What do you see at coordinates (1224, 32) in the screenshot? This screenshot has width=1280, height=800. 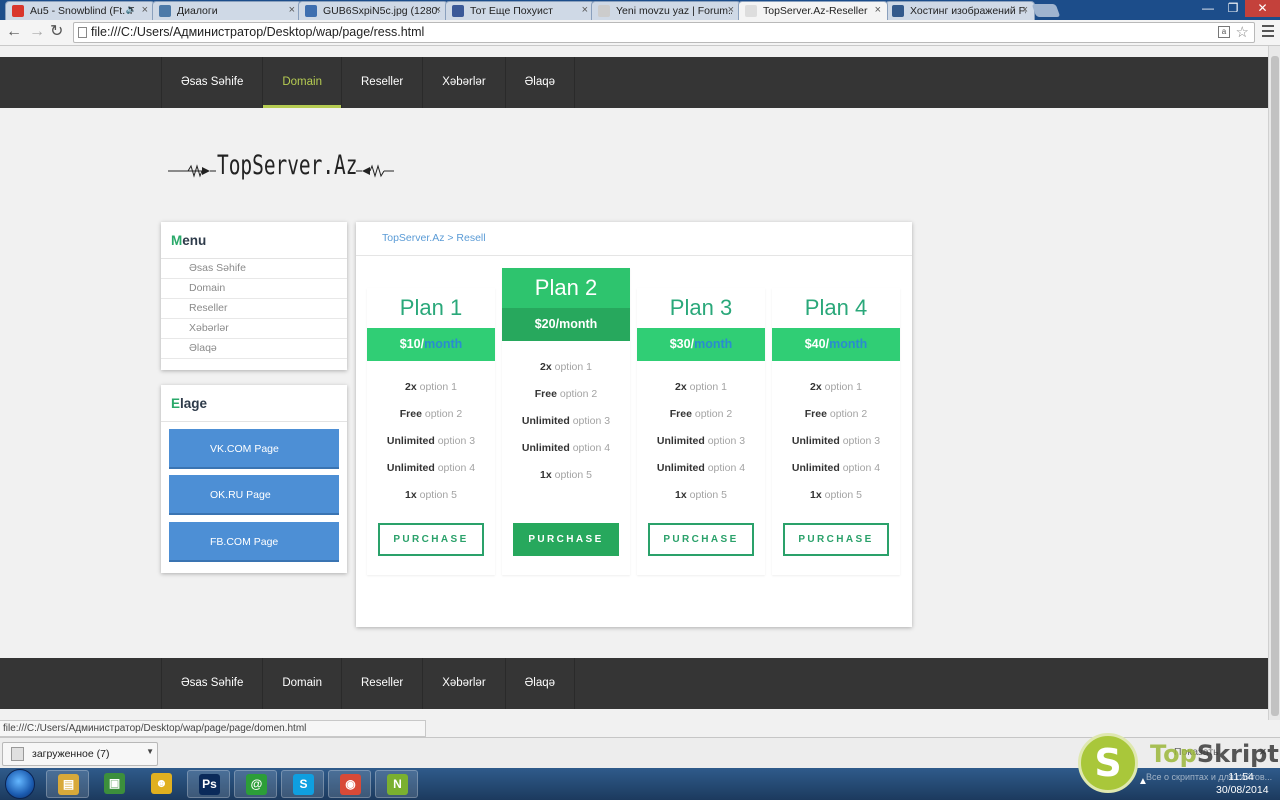 I see `translate-icon: a` at bounding box center [1224, 32].